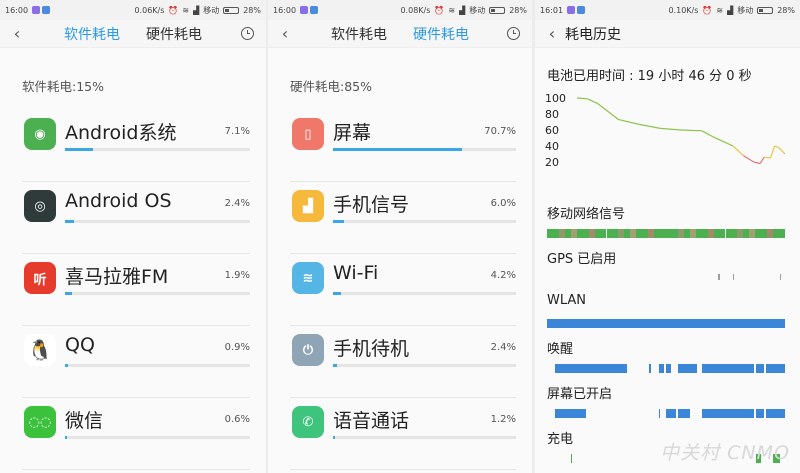  I want to click on list-item: ✆ 语音通话 1.2%, so click(403, 434).